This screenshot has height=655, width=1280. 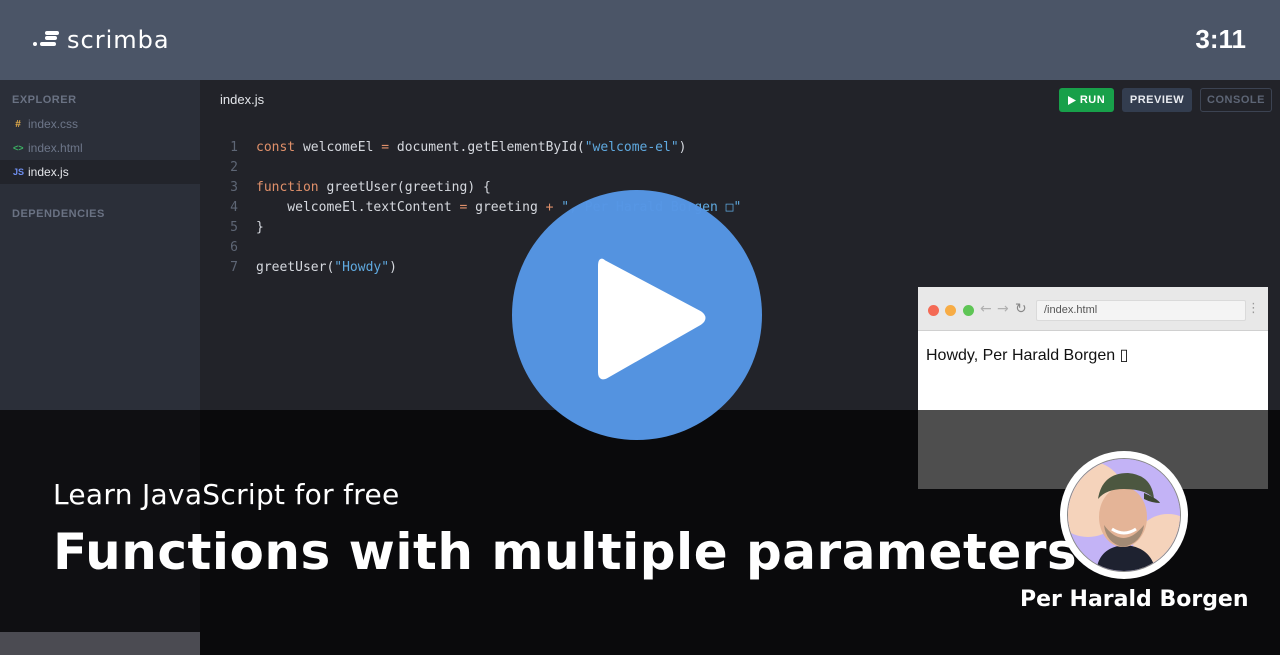 I want to click on top-bar: scrimba 3:11, so click(x=640, y=40).